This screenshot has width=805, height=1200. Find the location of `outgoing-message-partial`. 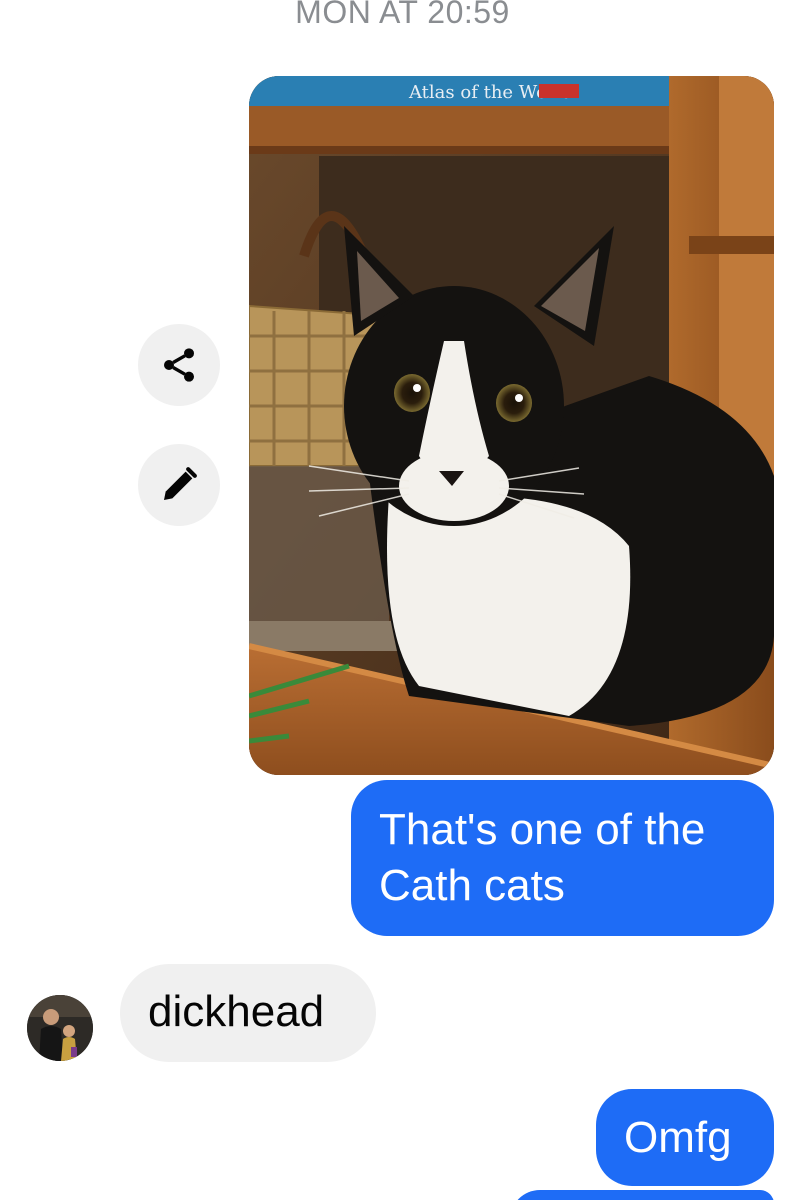

outgoing-message-partial is located at coordinates (642, 1195).